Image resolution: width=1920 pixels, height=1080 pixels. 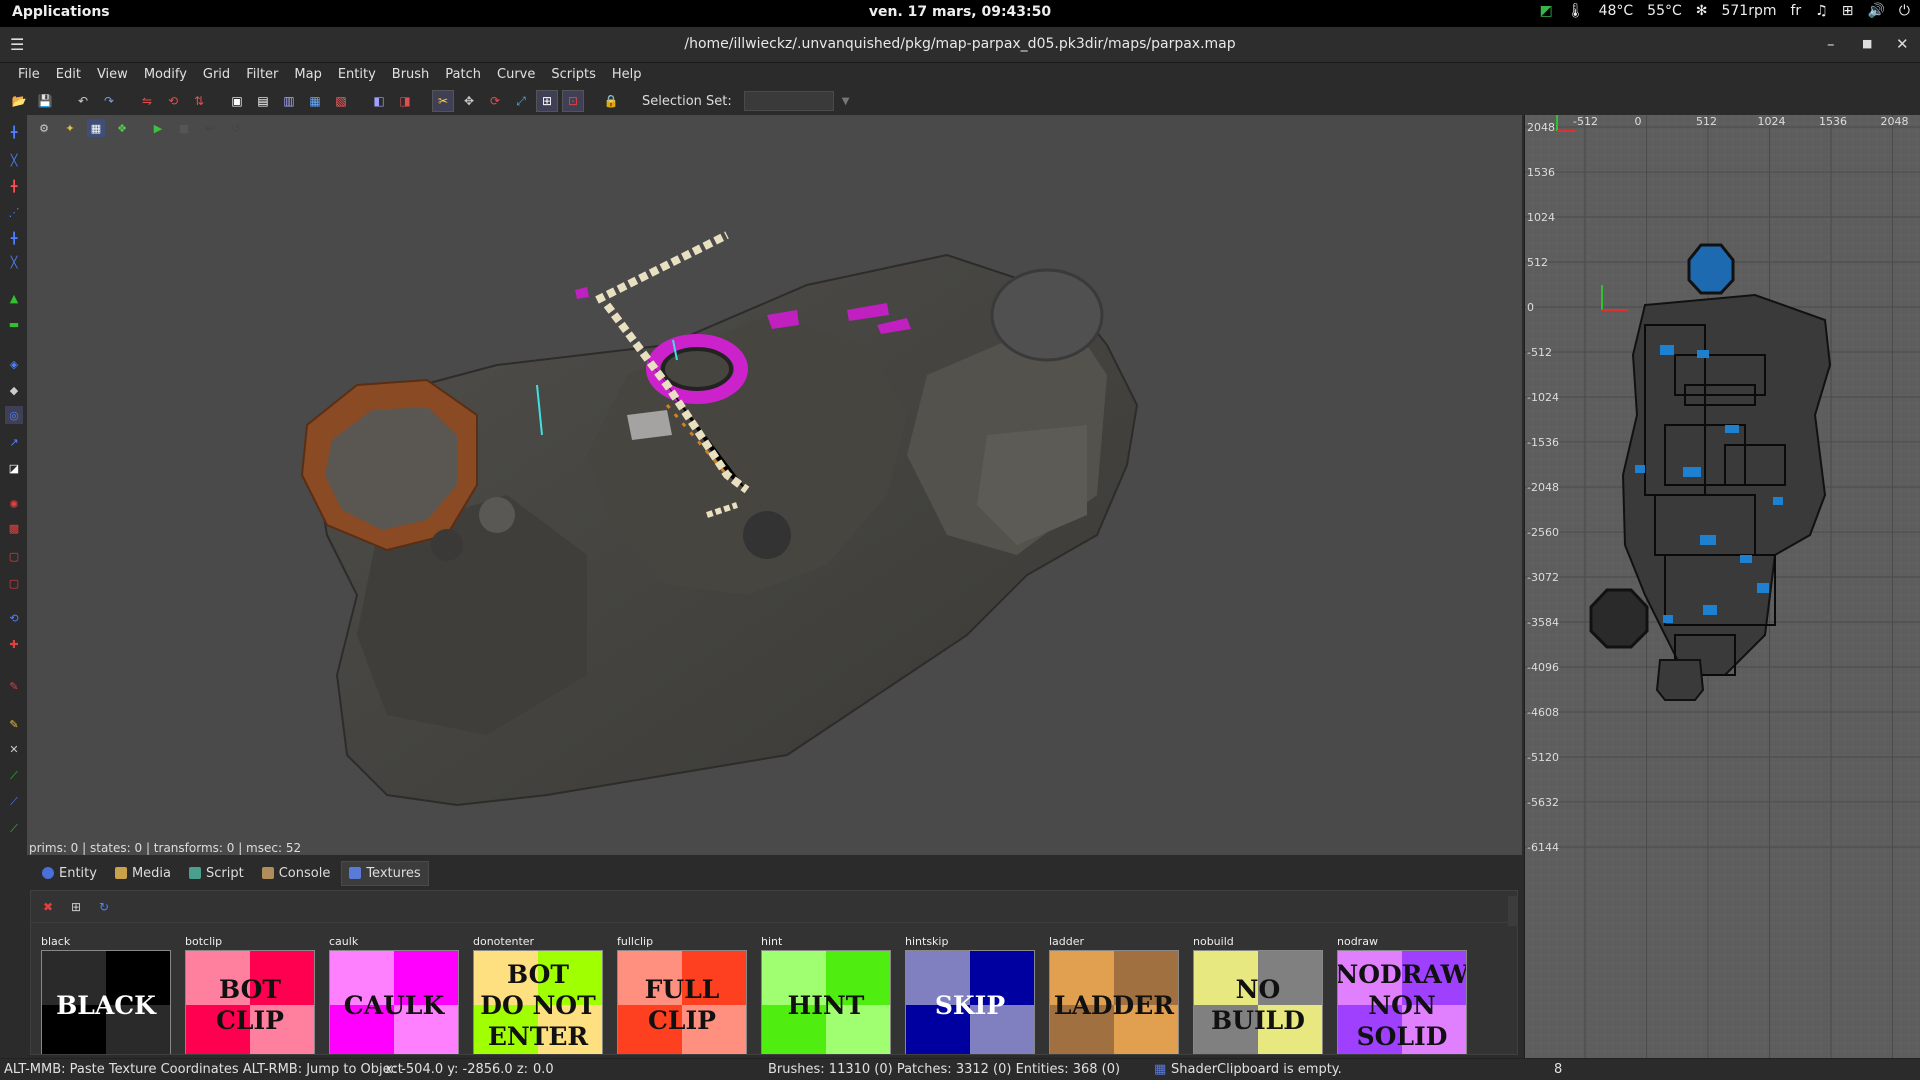 I want to click on brush-complete-icon: ▦, so click(x=315, y=101).